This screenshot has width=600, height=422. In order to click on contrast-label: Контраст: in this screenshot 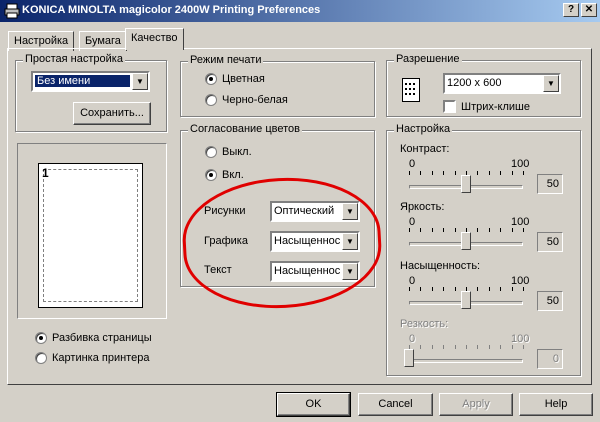, I will do `click(425, 149)`.